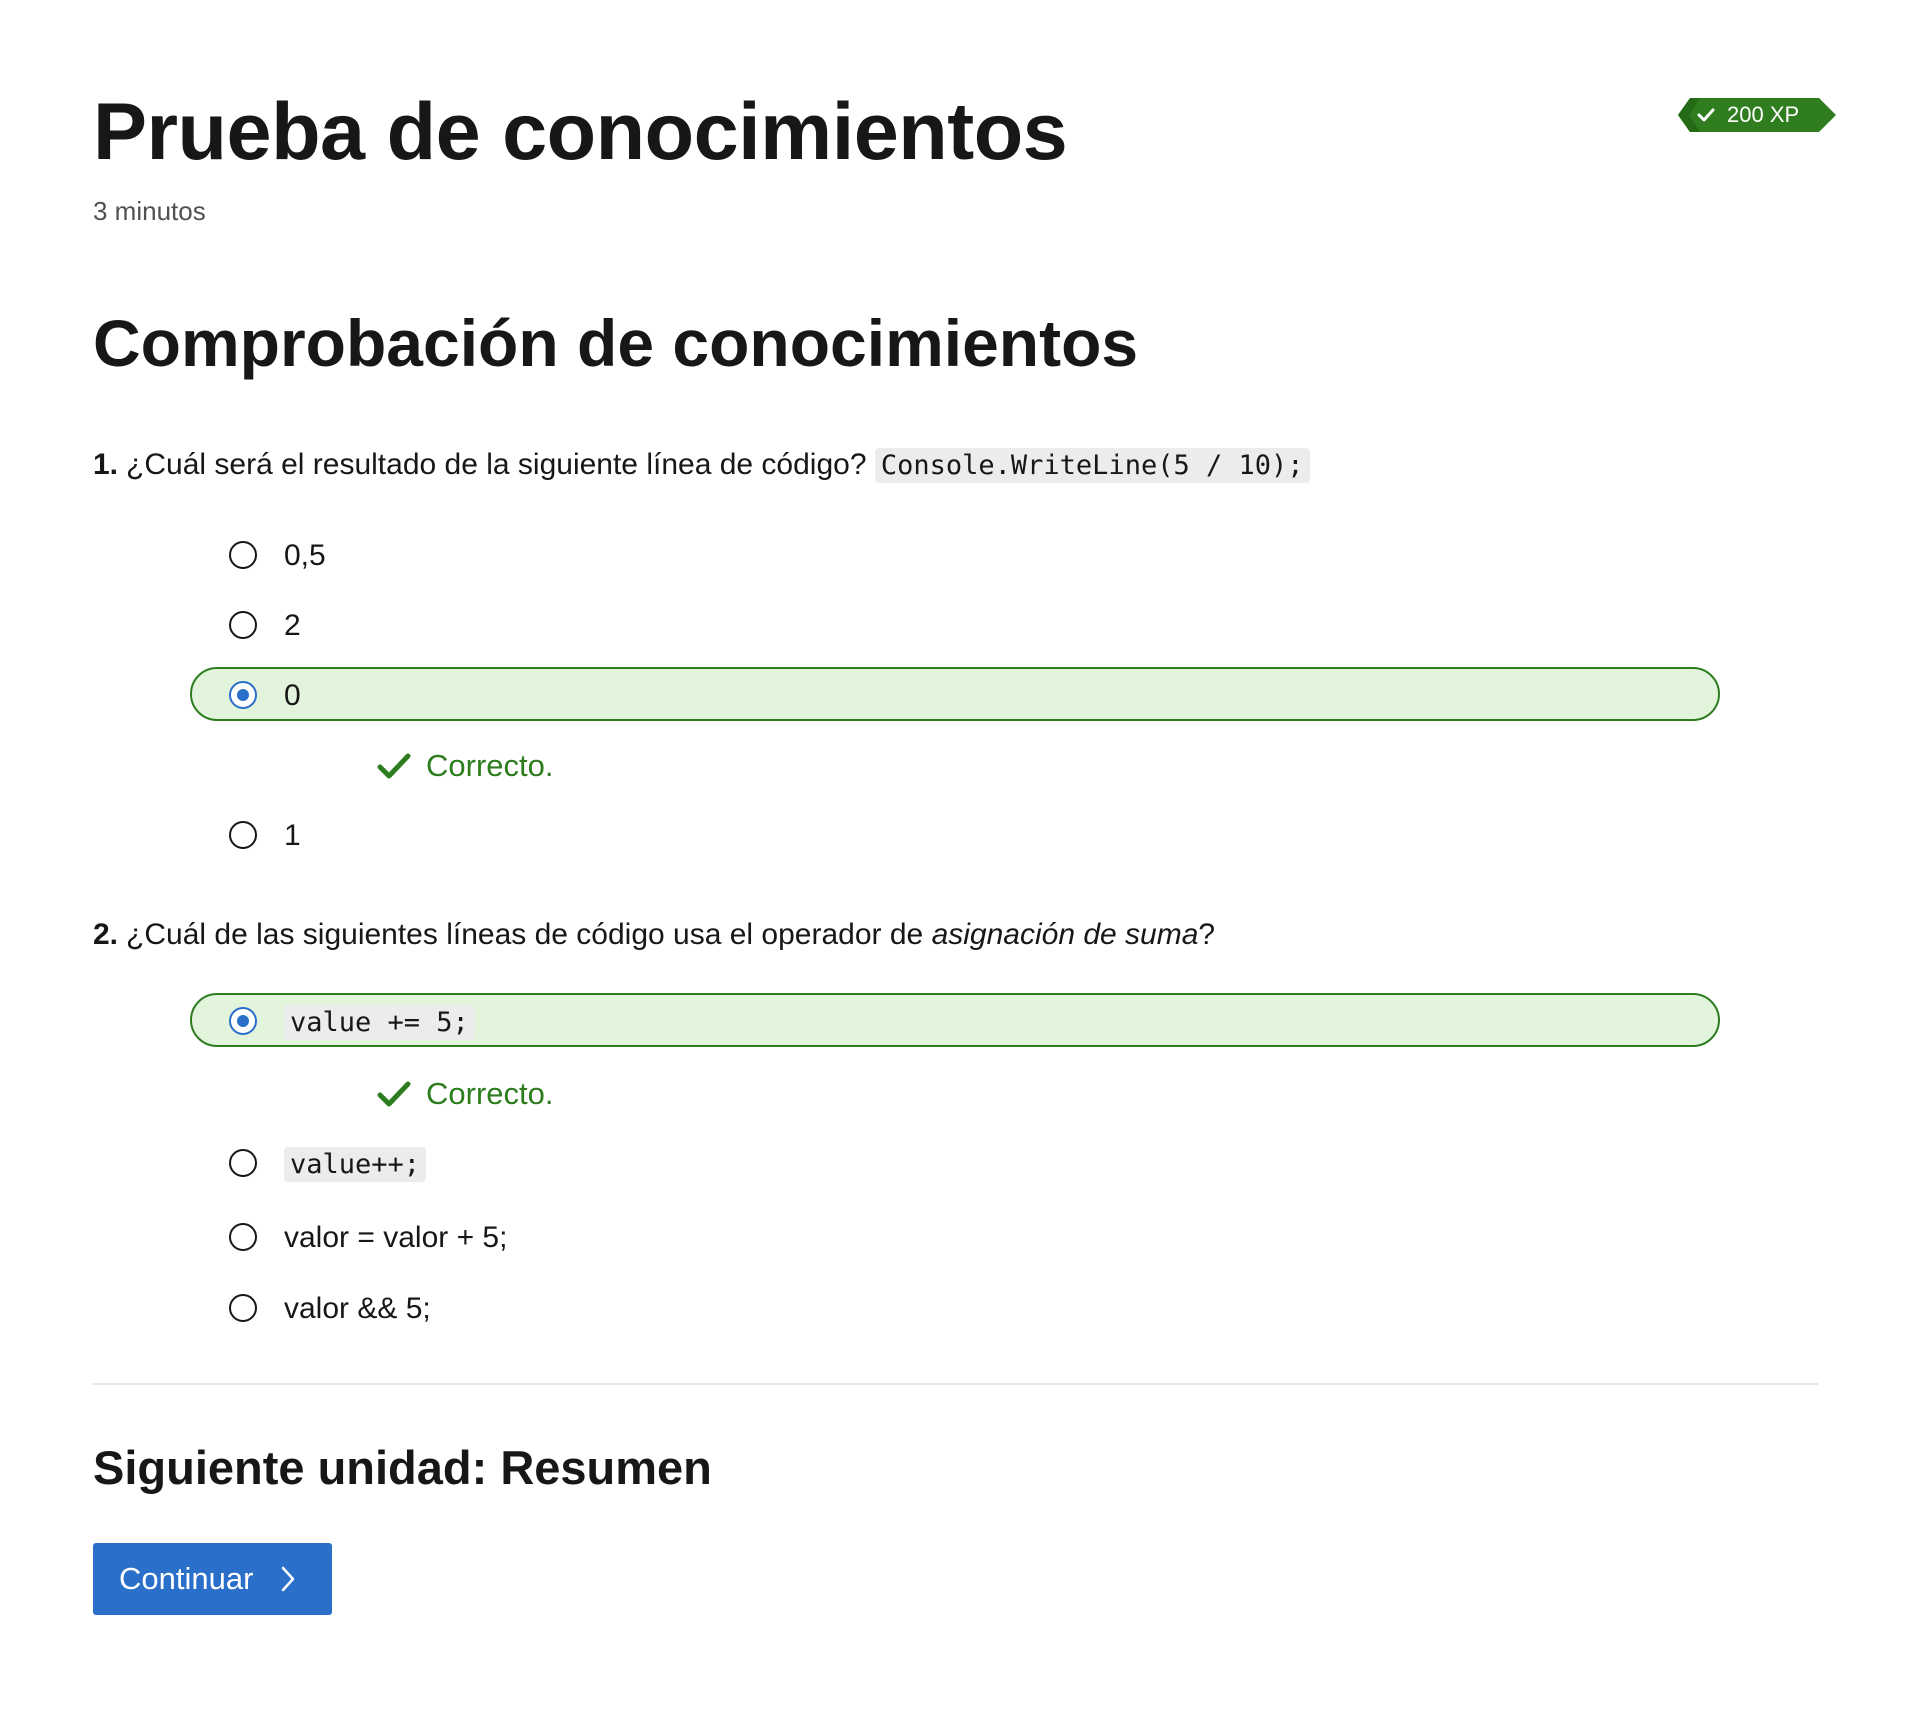 The image size is (1918, 1713). What do you see at coordinates (1092, 465) in the screenshot?
I see `question-code: Console.WriteLine(5 / 10);` at bounding box center [1092, 465].